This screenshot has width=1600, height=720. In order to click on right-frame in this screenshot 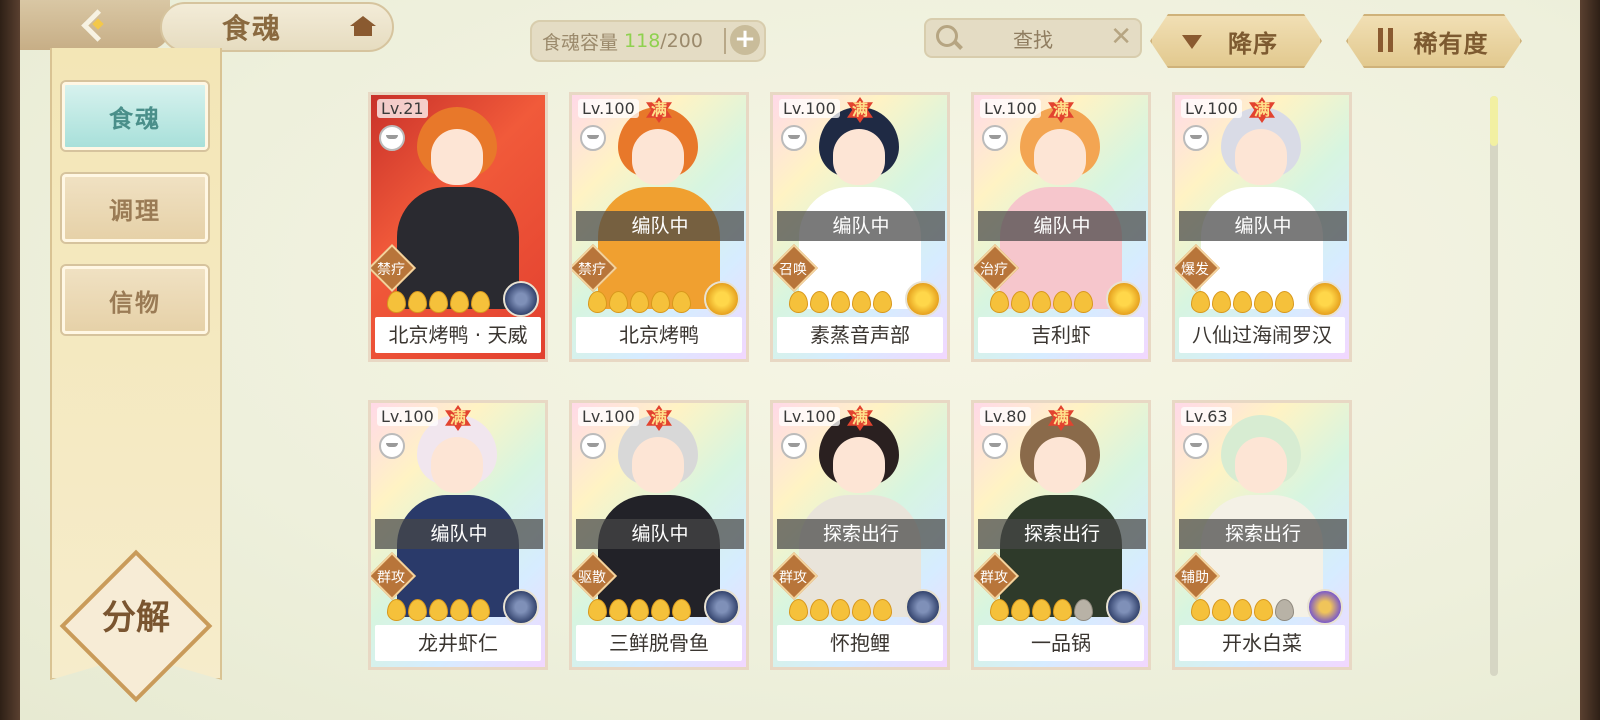, I will do `click(1590, 360)`.